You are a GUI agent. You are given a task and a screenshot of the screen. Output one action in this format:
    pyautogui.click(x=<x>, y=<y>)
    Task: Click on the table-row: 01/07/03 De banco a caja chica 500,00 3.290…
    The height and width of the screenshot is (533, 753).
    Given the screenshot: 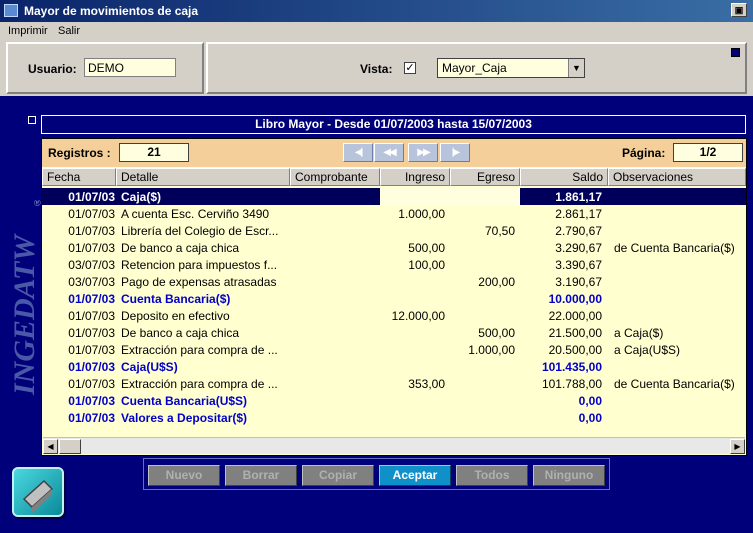 What is the action you would take?
    pyautogui.click(x=394, y=247)
    